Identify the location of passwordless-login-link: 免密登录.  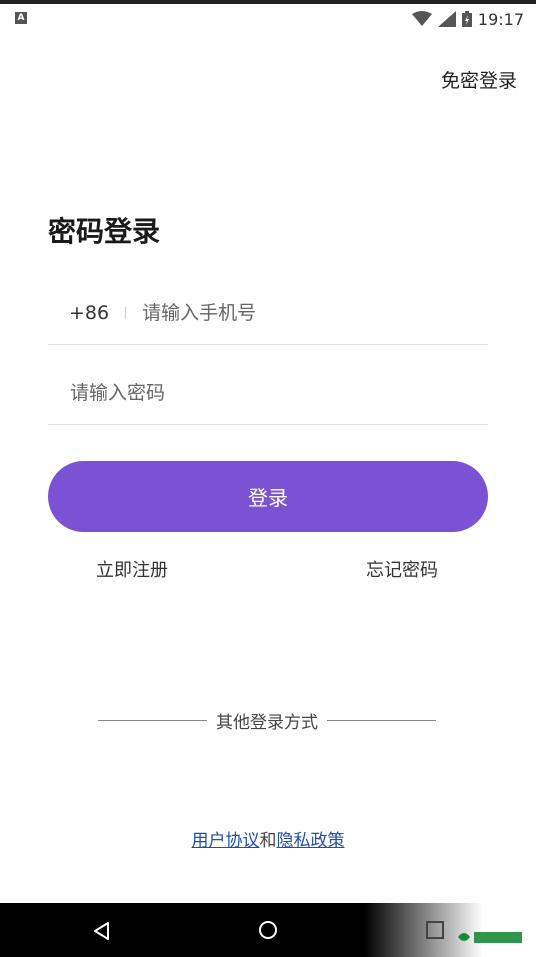
(479, 79).